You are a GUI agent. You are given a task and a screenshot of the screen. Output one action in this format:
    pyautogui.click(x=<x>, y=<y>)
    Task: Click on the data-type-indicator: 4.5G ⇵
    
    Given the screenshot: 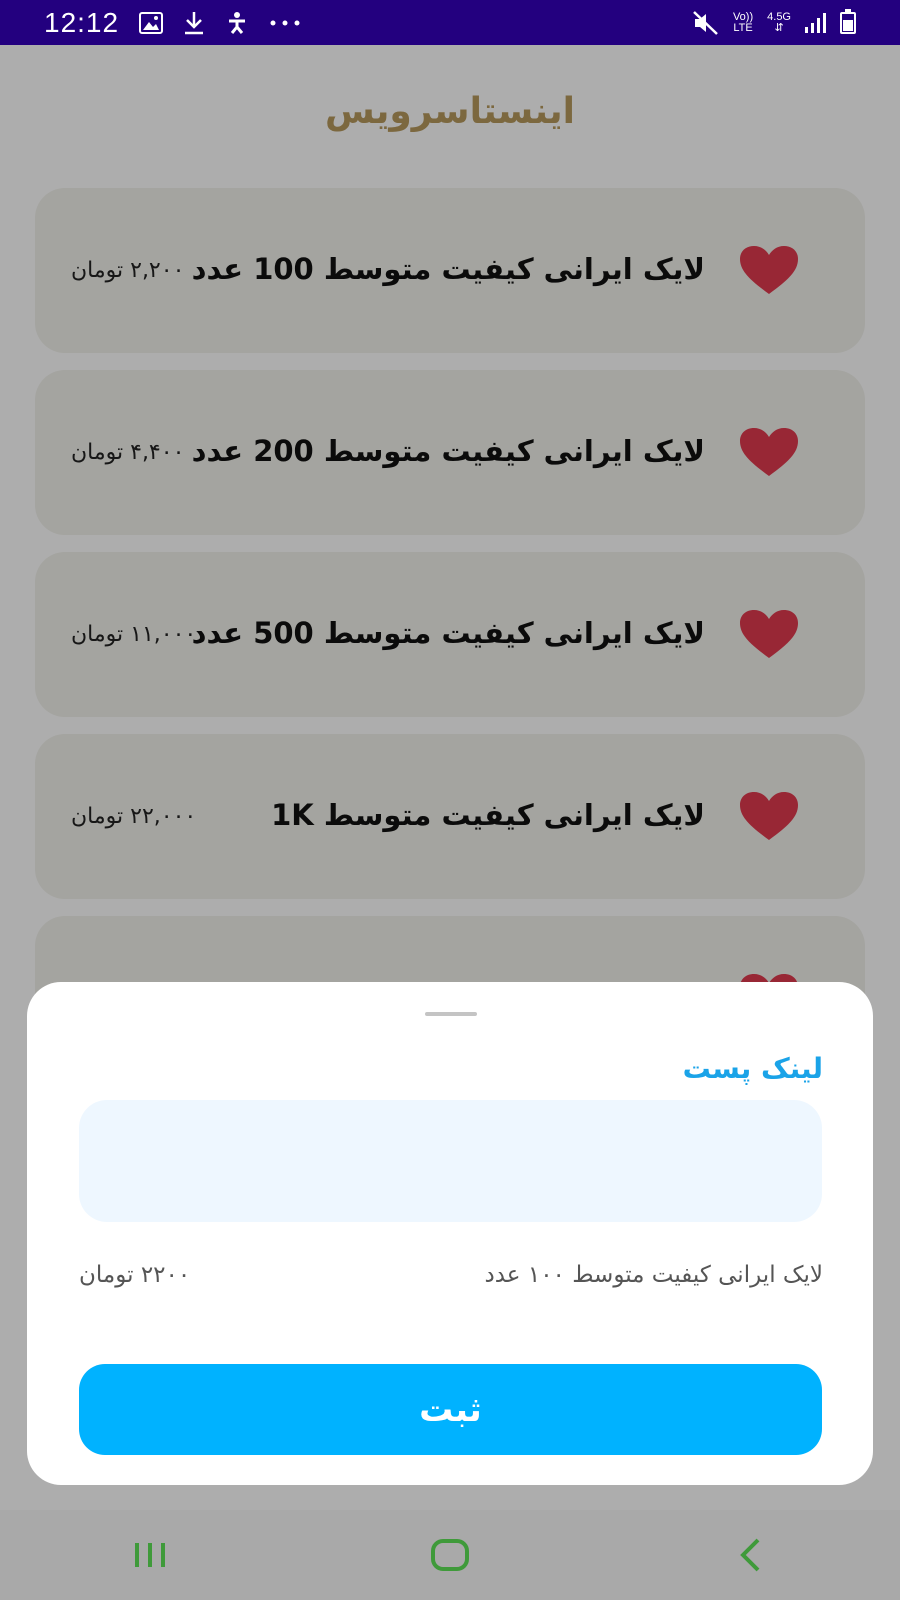 What is the action you would take?
    pyautogui.click(x=779, y=22)
    